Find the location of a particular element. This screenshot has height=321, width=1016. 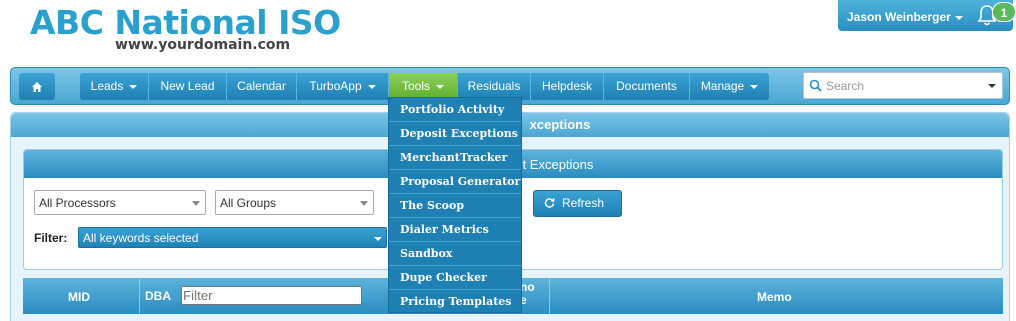

filter-label: Filter: is located at coordinates (51, 238).